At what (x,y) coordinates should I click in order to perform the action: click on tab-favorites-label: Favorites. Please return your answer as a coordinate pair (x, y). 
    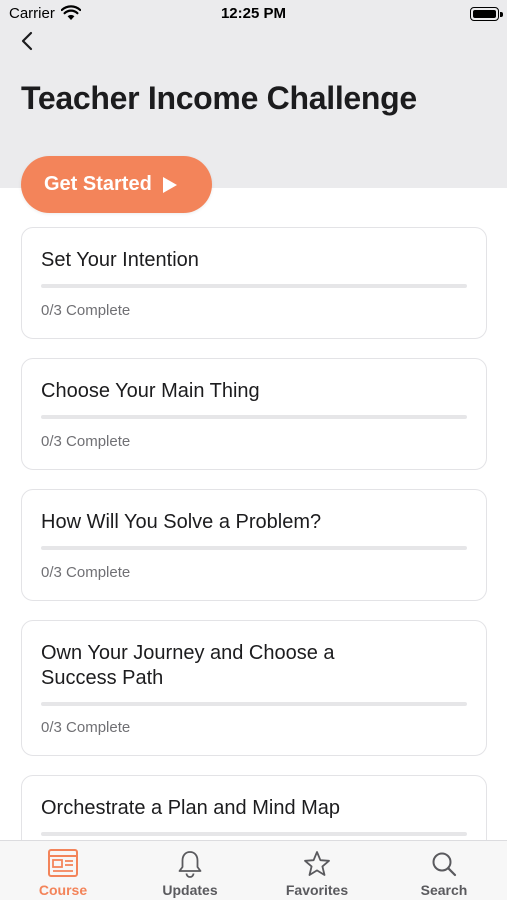
    Looking at the image, I should click on (317, 890).